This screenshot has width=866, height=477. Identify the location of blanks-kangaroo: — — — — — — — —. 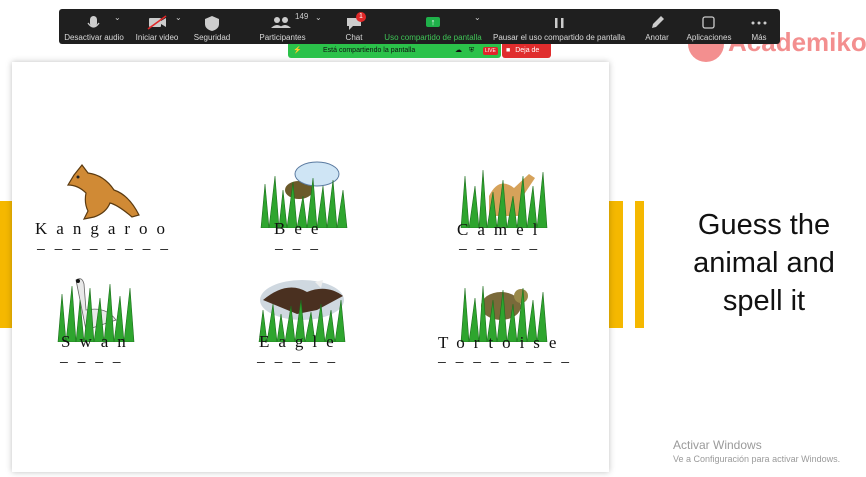
(103, 249).